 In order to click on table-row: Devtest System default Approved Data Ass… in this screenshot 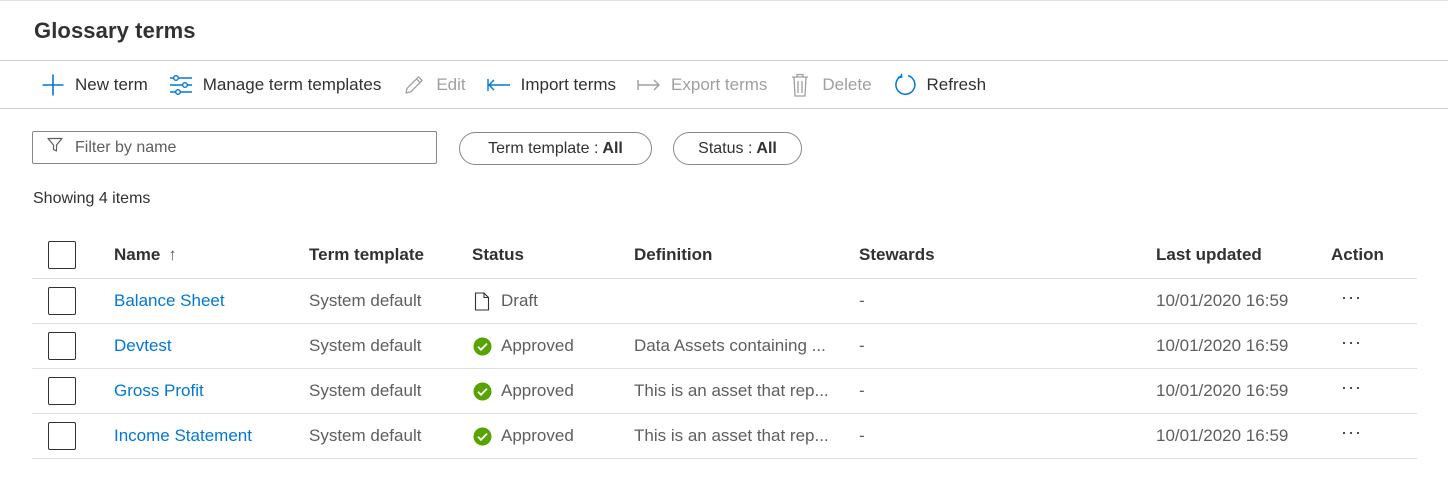, I will do `click(724, 346)`.